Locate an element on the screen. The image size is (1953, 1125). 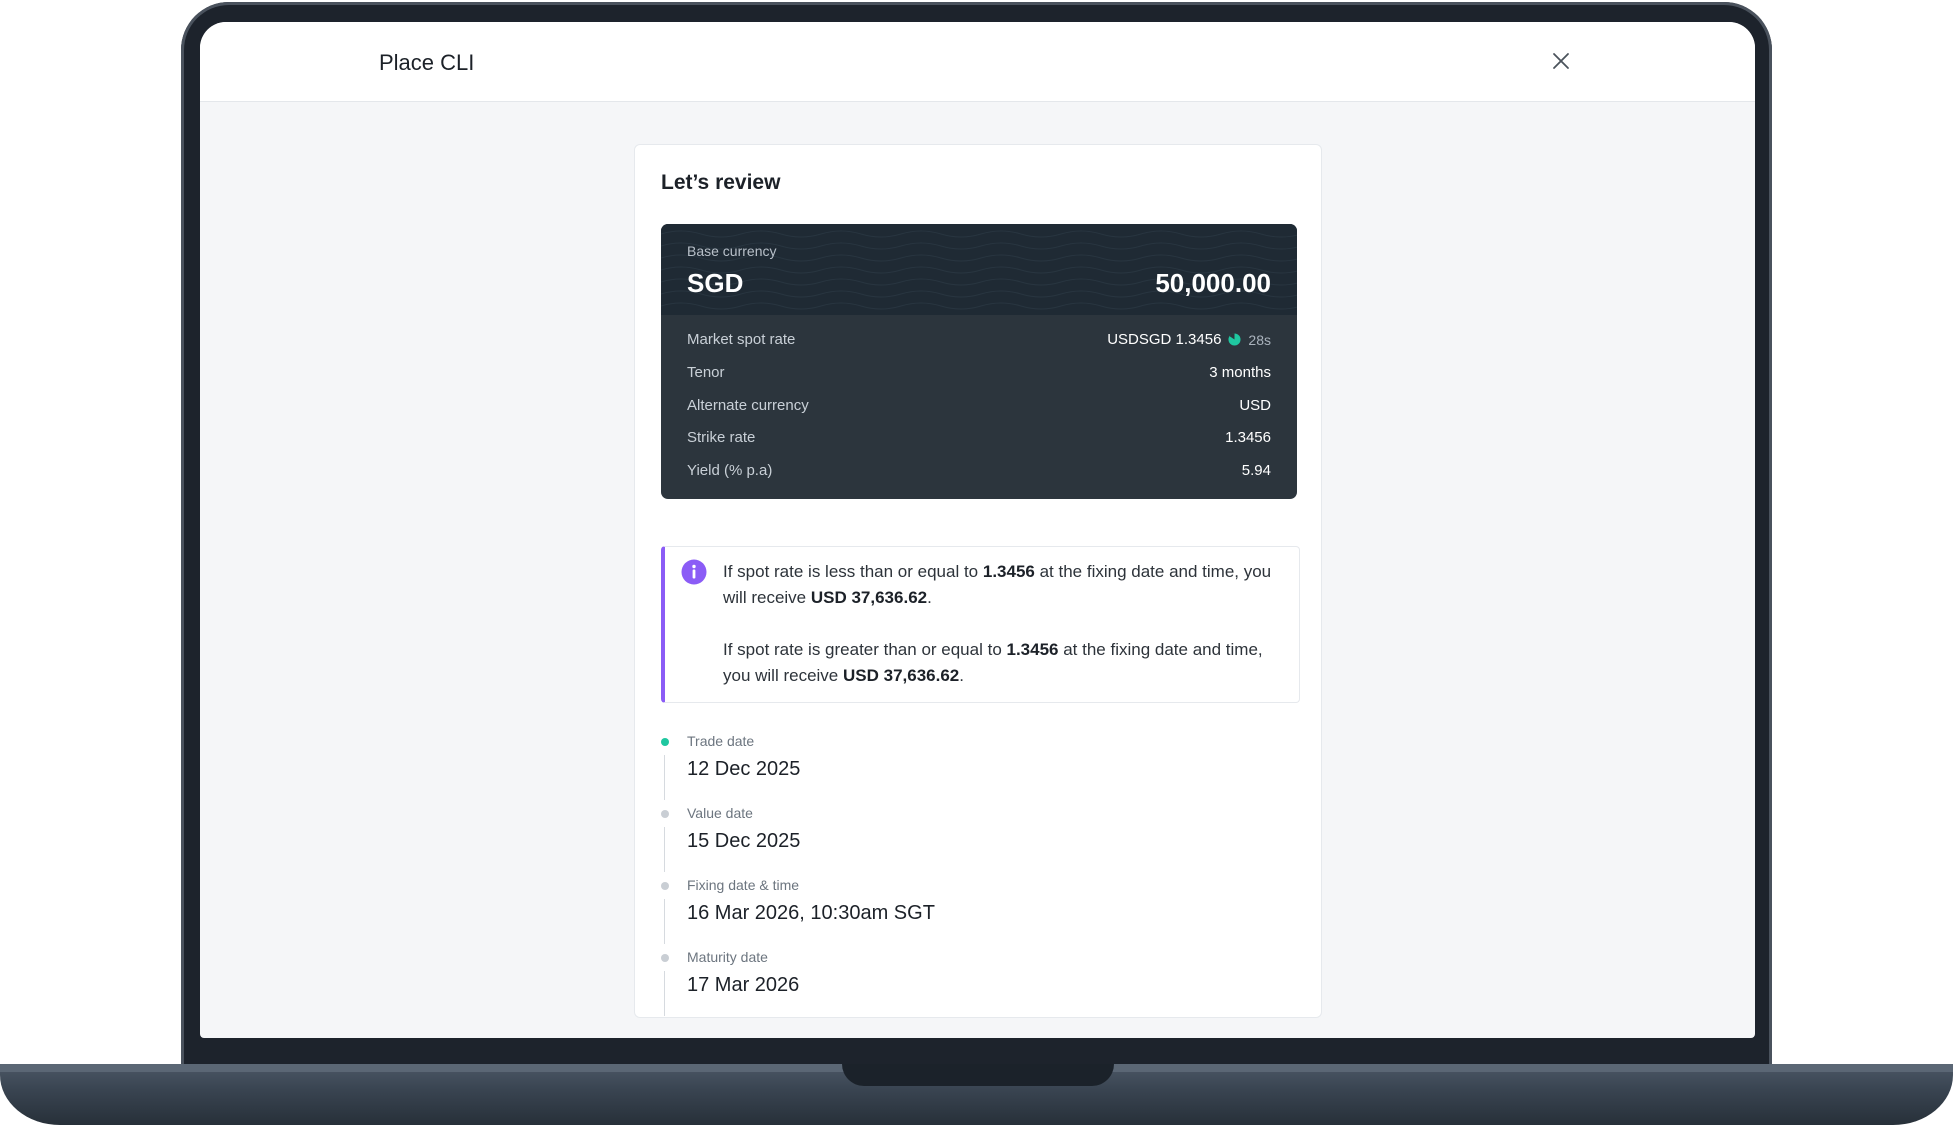
detail-row-yield: Yield (% p.a) 5.94 is located at coordinates (979, 472).